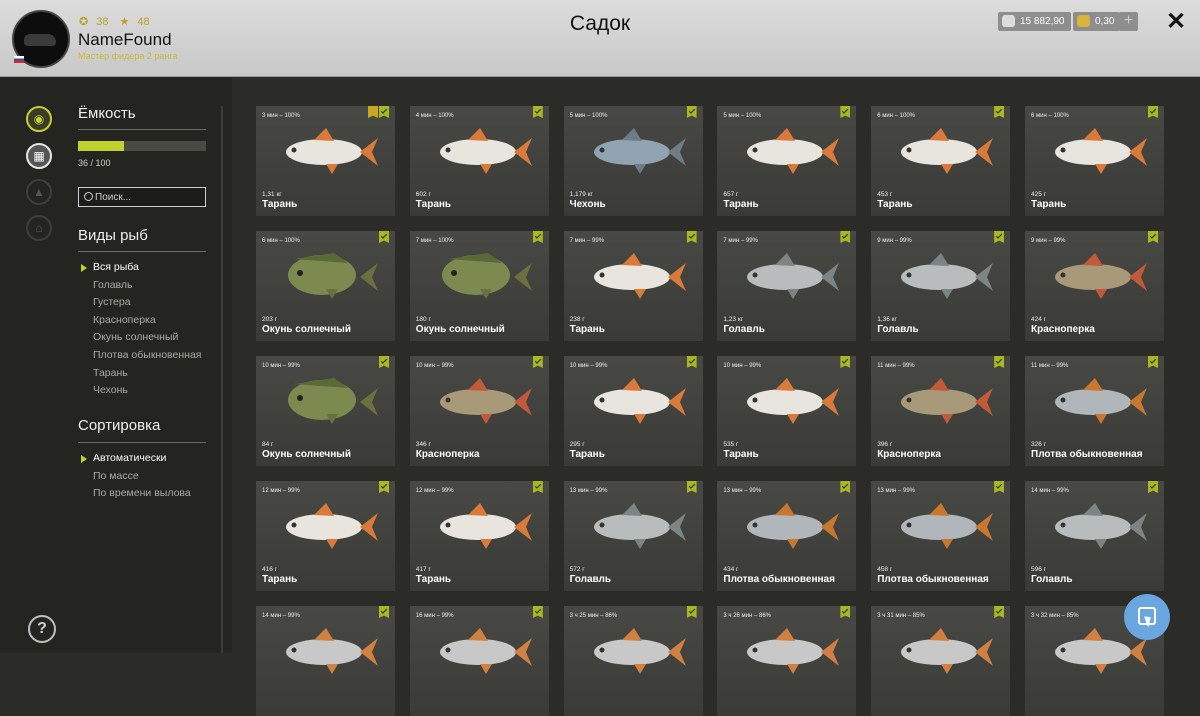 The height and width of the screenshot is (716, 1200). I want to click on fish-card: 6 мин – 100% 425 г Тарань, so click(1094, 161).